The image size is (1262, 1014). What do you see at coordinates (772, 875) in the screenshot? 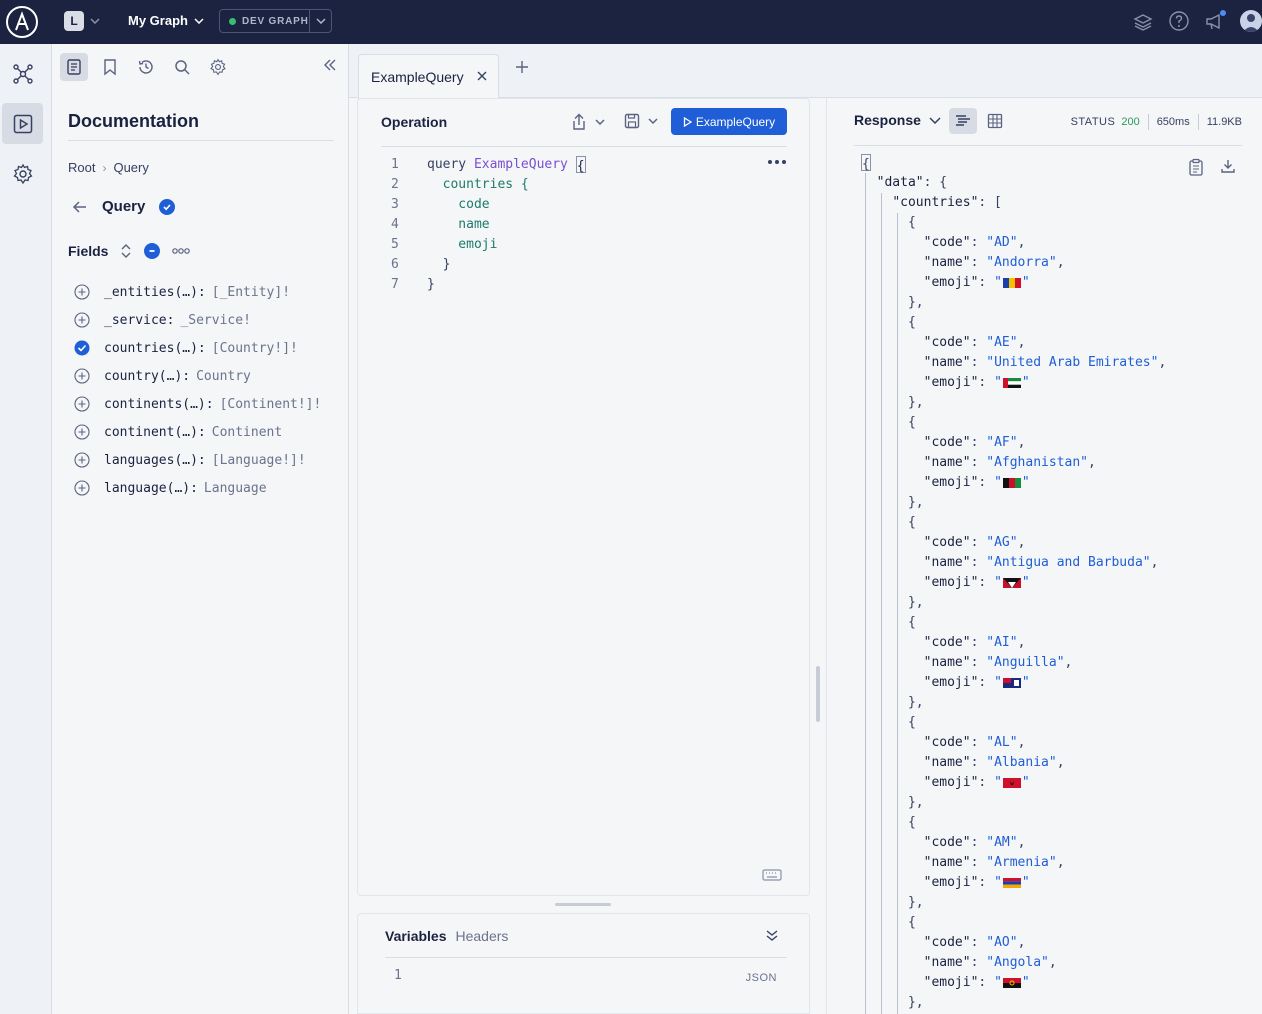
I see `keyboard-shortcuts-icon` at bounding box center [772, 875].